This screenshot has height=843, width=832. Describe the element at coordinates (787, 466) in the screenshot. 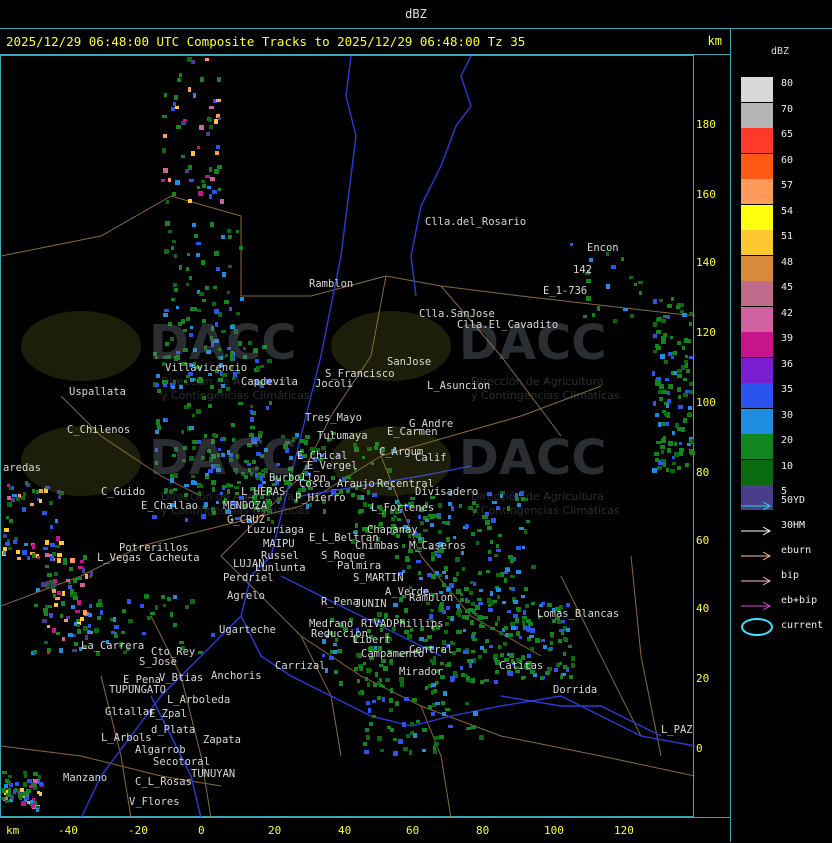

I see `dbz-label: 10` at that location.